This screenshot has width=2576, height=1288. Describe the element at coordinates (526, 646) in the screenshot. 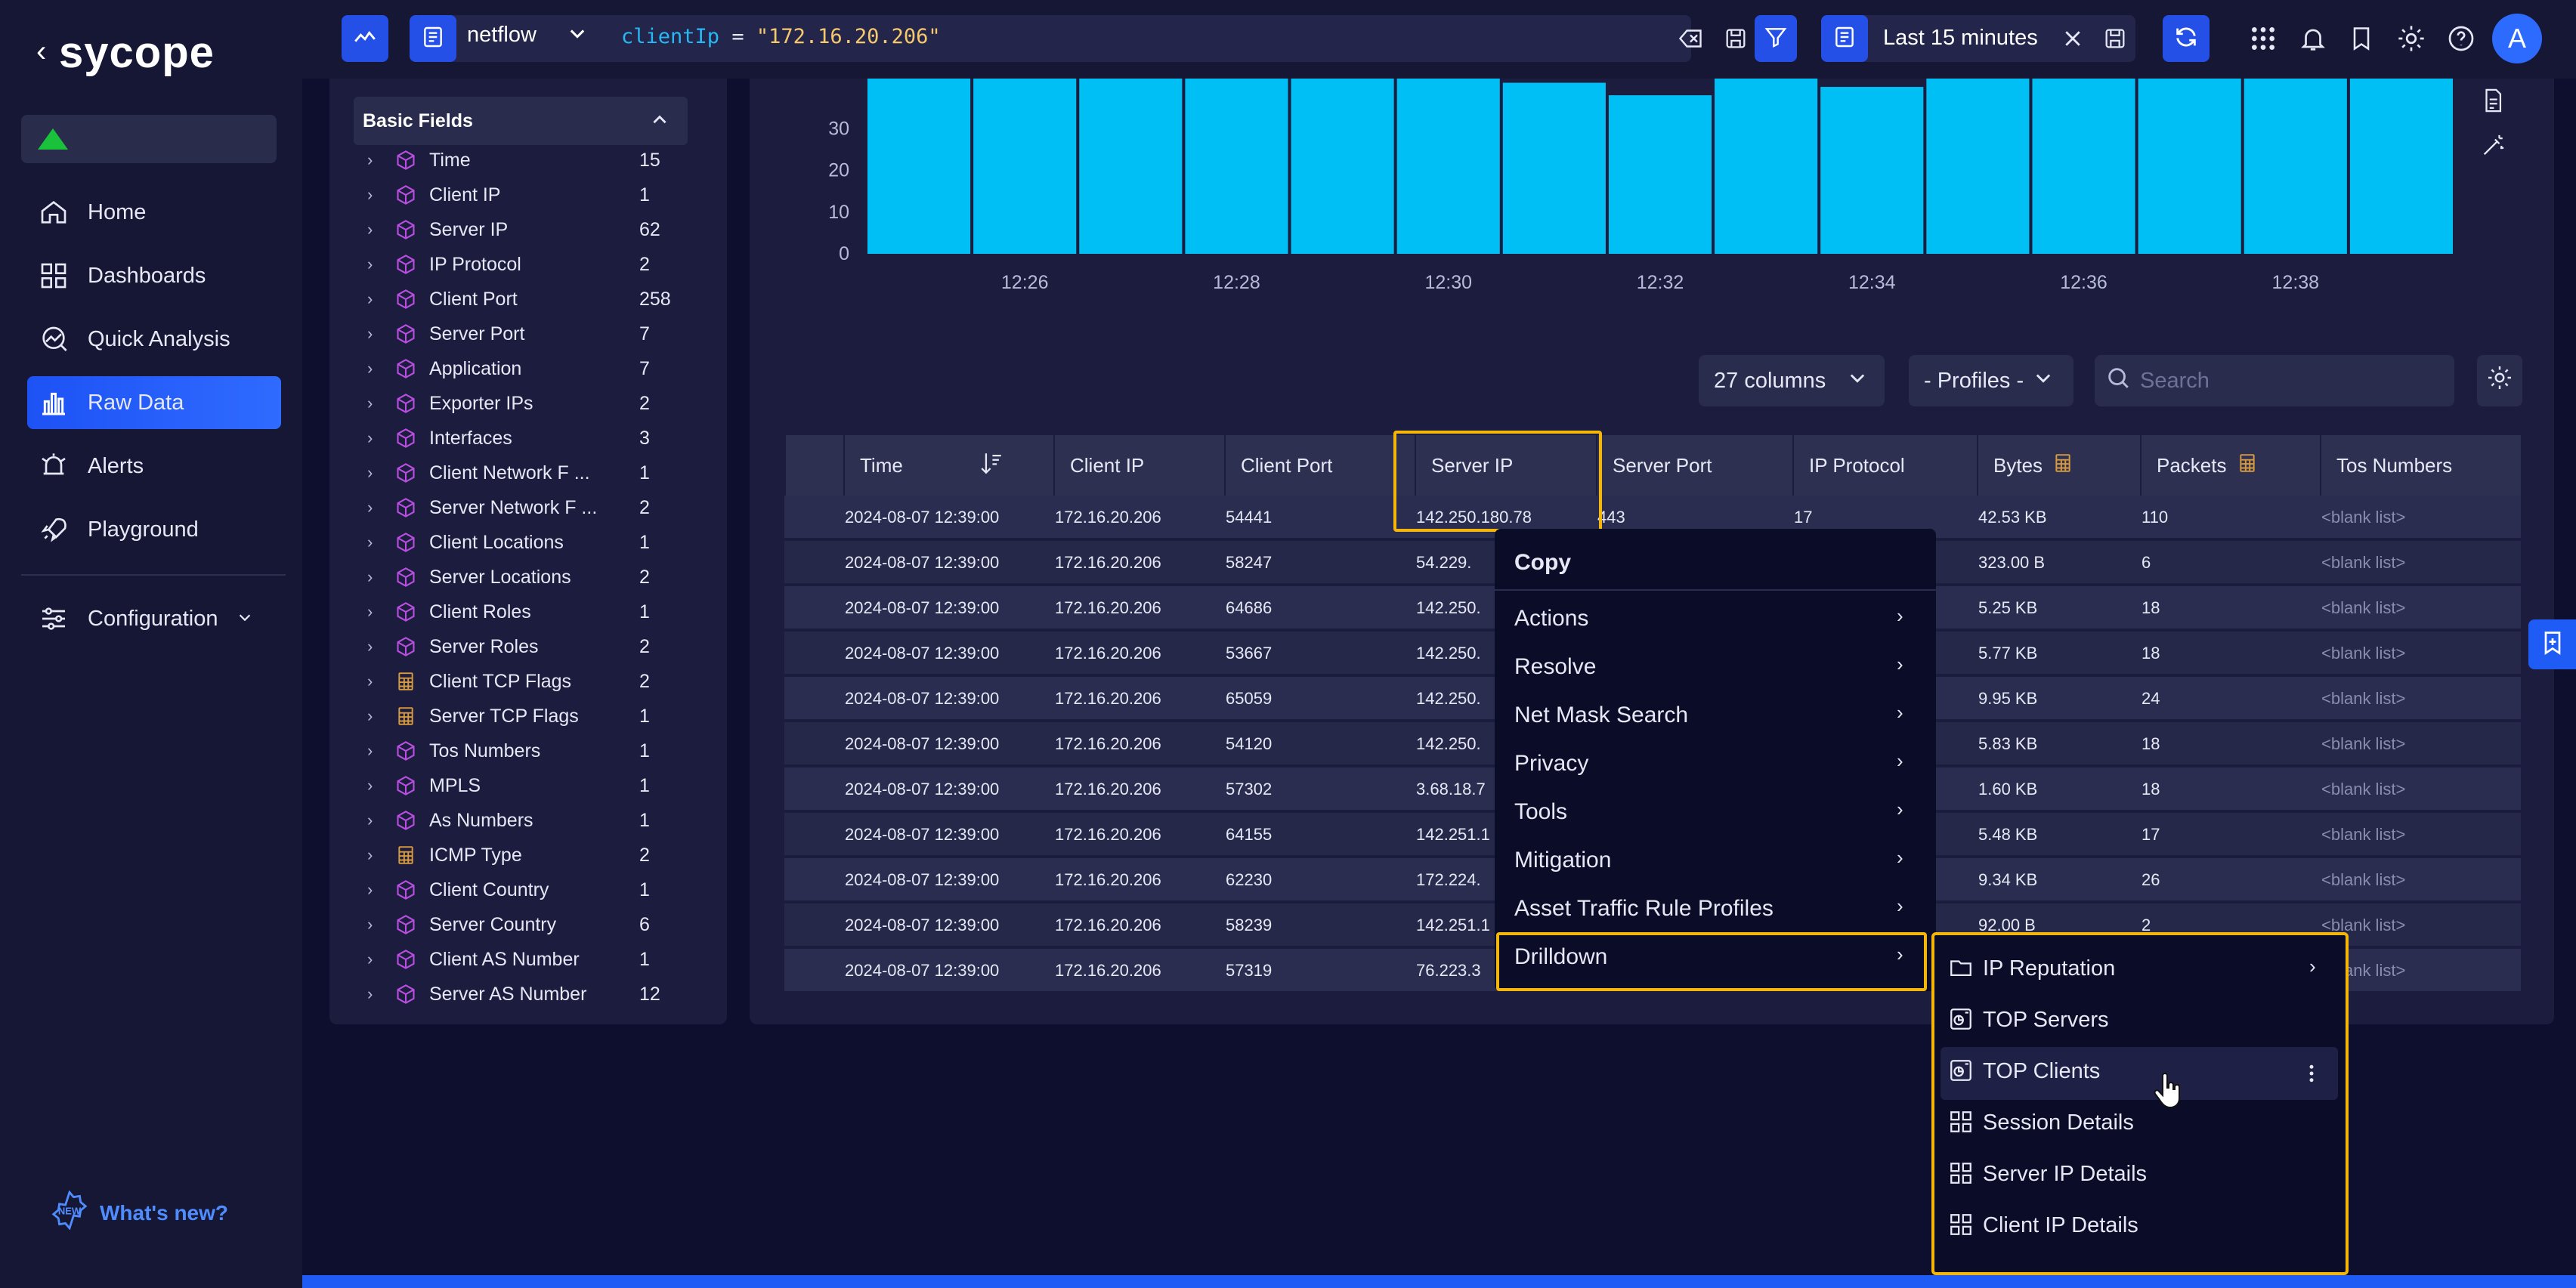

I see `field-row: › Server Roles 2` at that location.